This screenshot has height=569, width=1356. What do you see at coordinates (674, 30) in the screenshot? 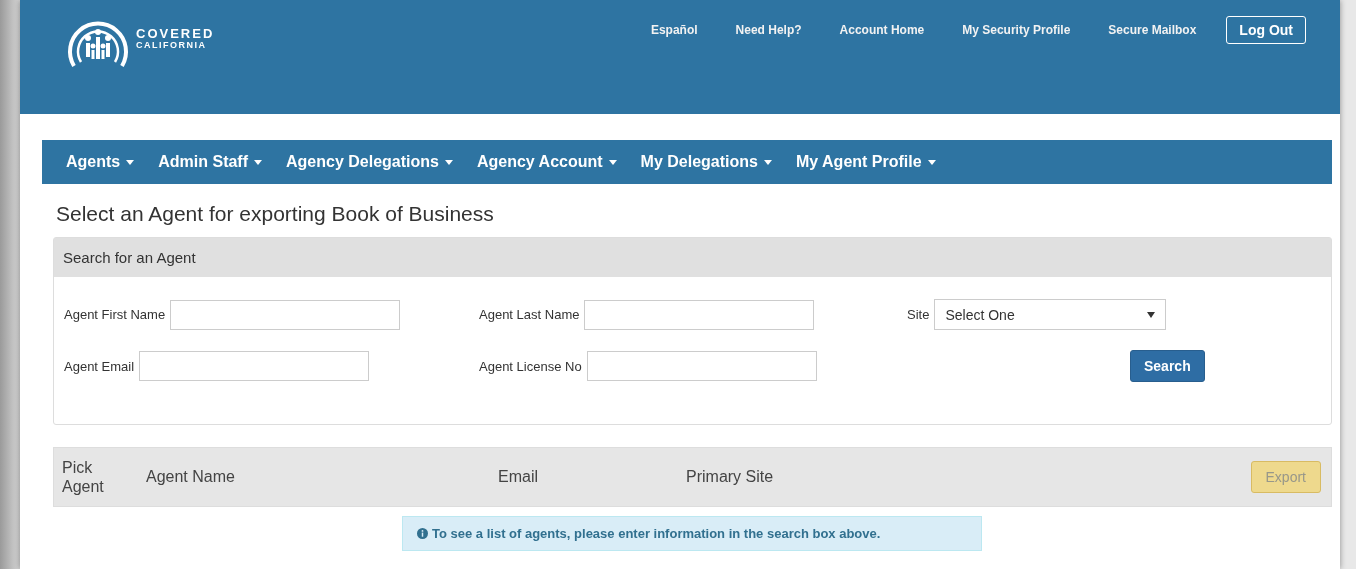
I see `header-link: Español` at bounding box center [674, 30].